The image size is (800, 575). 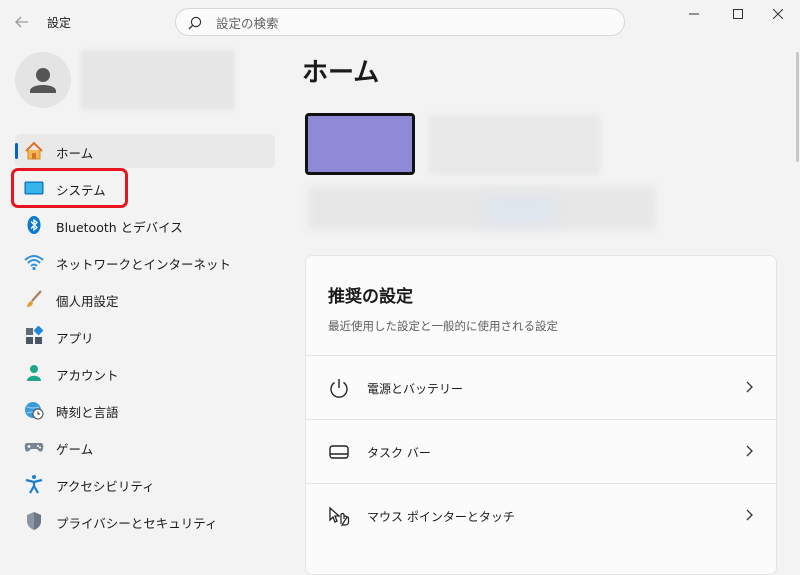 I want to click on maximize-icon, so click(x=738, y=14).